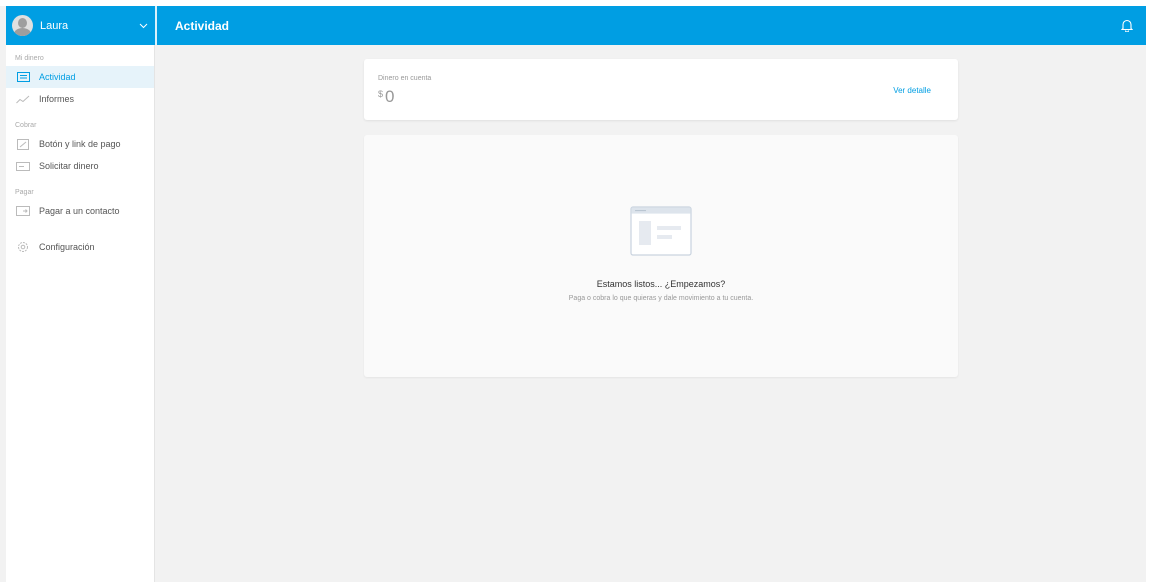 The width and height of the screenshot is (1153, 582). I want to click on sidebar-item-label: Informes, so click(57, 99).